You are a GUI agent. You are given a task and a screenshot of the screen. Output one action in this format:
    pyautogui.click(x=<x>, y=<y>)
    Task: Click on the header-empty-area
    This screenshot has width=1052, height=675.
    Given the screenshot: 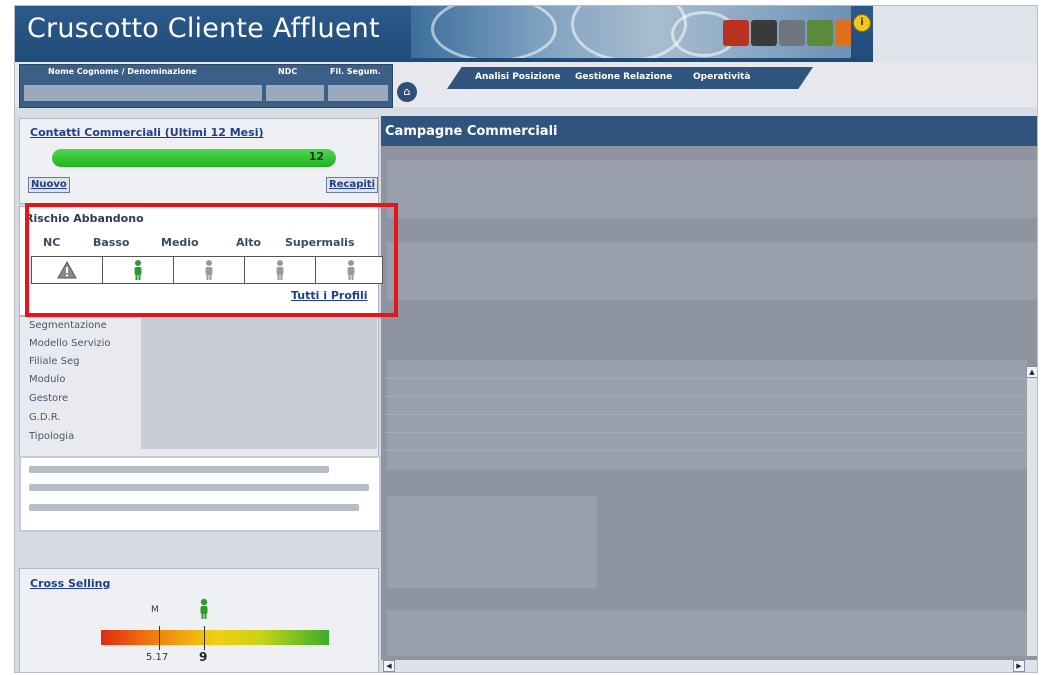 What is the action you would take?
    pyautogui.click(x=955, y=34)
    